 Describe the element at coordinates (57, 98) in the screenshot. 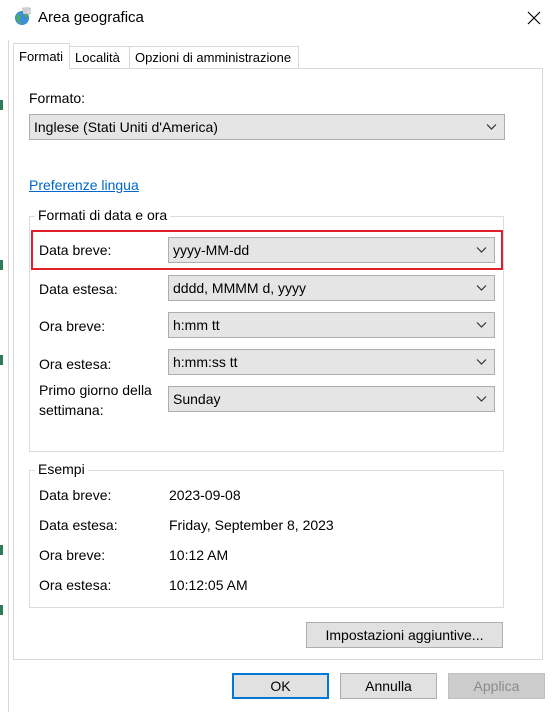

I see `format-label: Formato:` at that location.